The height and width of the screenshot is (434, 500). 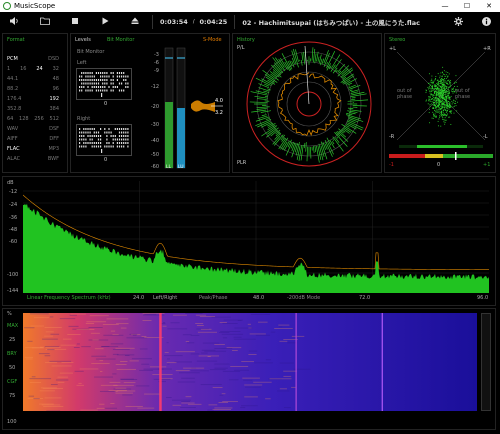 I want to click on x-tick: 48.0, so click(x=259, y=298).